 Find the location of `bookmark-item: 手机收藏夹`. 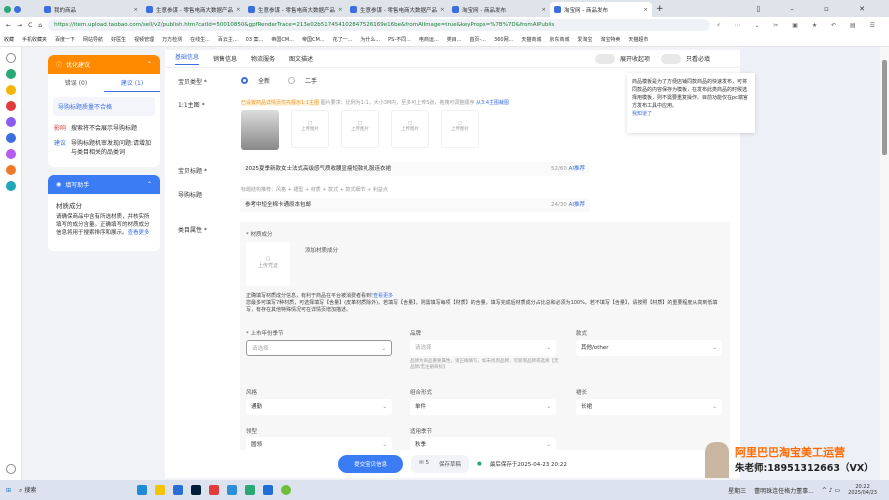

bookmark-item: 手机收藏夹 is located at coordinates (34, 39).